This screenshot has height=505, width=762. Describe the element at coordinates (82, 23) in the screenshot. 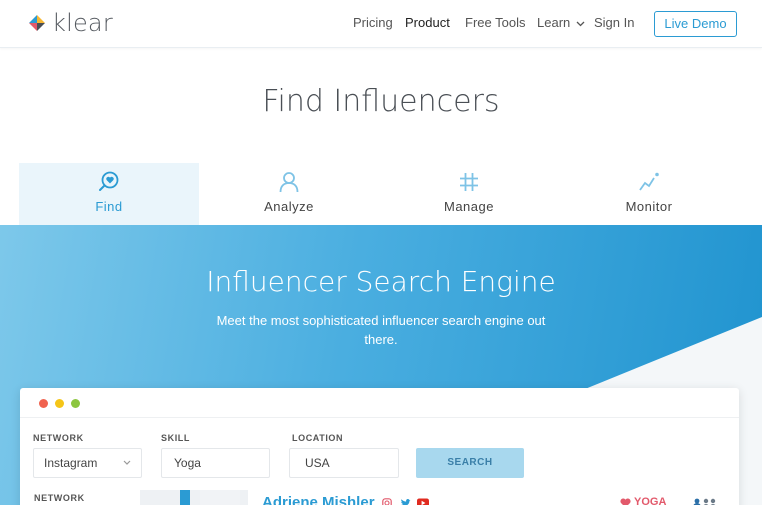

I see `logo-text: klear` at that location.